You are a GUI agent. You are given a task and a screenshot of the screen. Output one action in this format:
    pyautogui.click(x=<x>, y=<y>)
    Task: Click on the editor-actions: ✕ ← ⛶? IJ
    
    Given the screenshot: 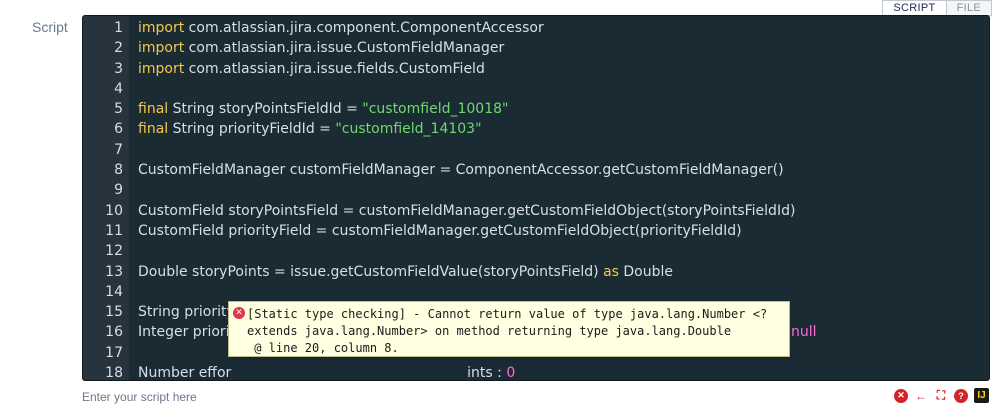 What is the action you would take?
    pyautogui.click(x=941, y=395)
    